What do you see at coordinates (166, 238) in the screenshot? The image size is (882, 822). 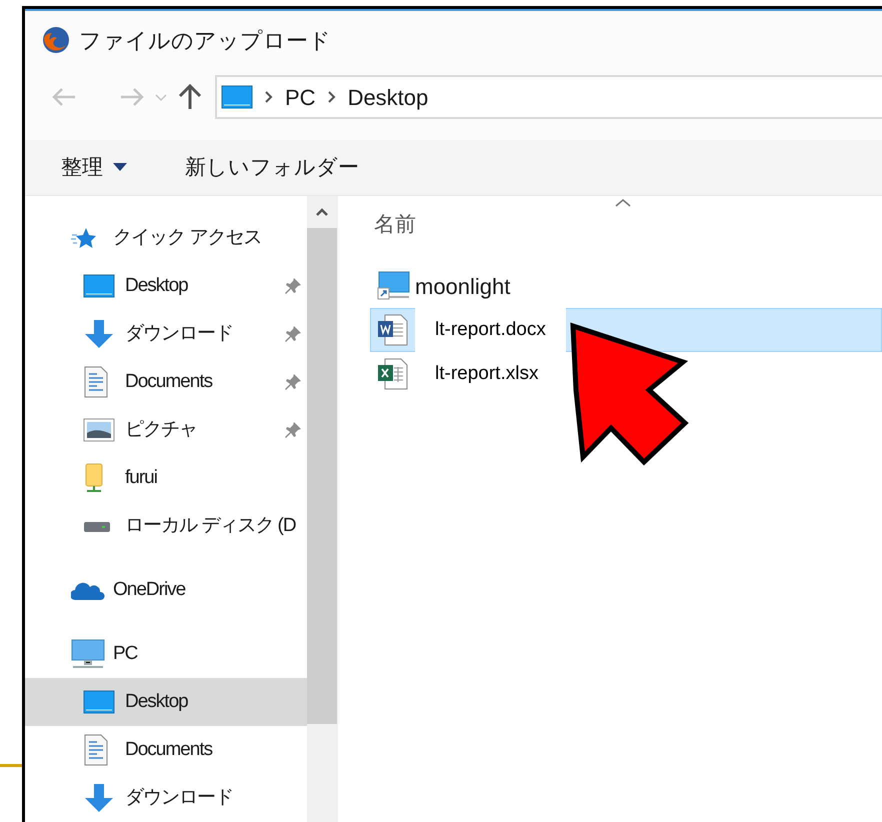 I see `sidebar-item: クイック アクセス` at bounding box center [166, 238].